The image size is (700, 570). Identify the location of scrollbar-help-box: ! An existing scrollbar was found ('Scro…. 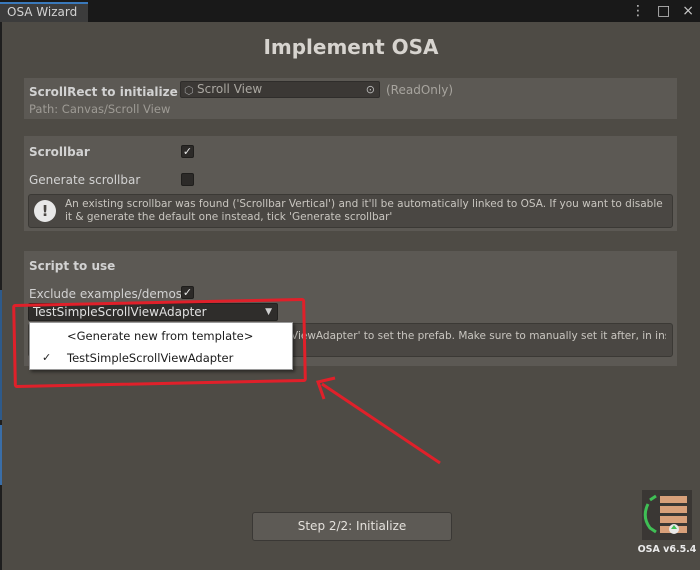
(350, 211).